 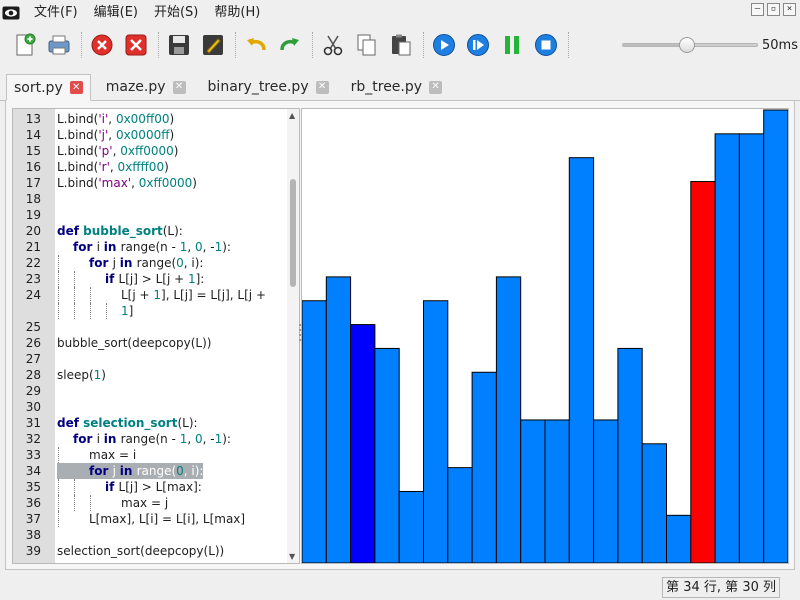 I want to click on code-token: L.bind(, so click(x=78, y=167).